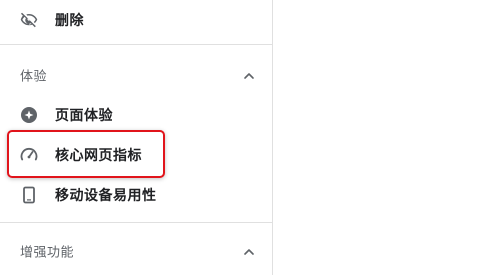 Image resolution: width=499 pixels, height=275 pixels. I want to click on plus-circle-icon, so click(29, 115).